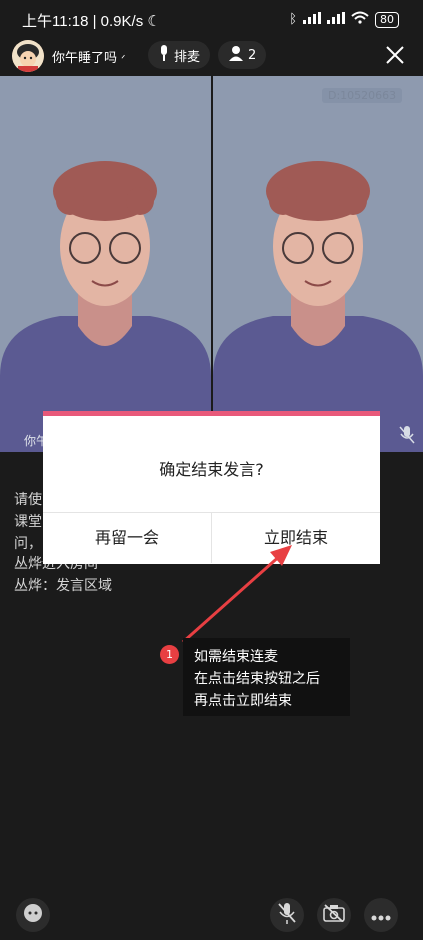  I want to click on mic-off-icon, so click(287, 915).